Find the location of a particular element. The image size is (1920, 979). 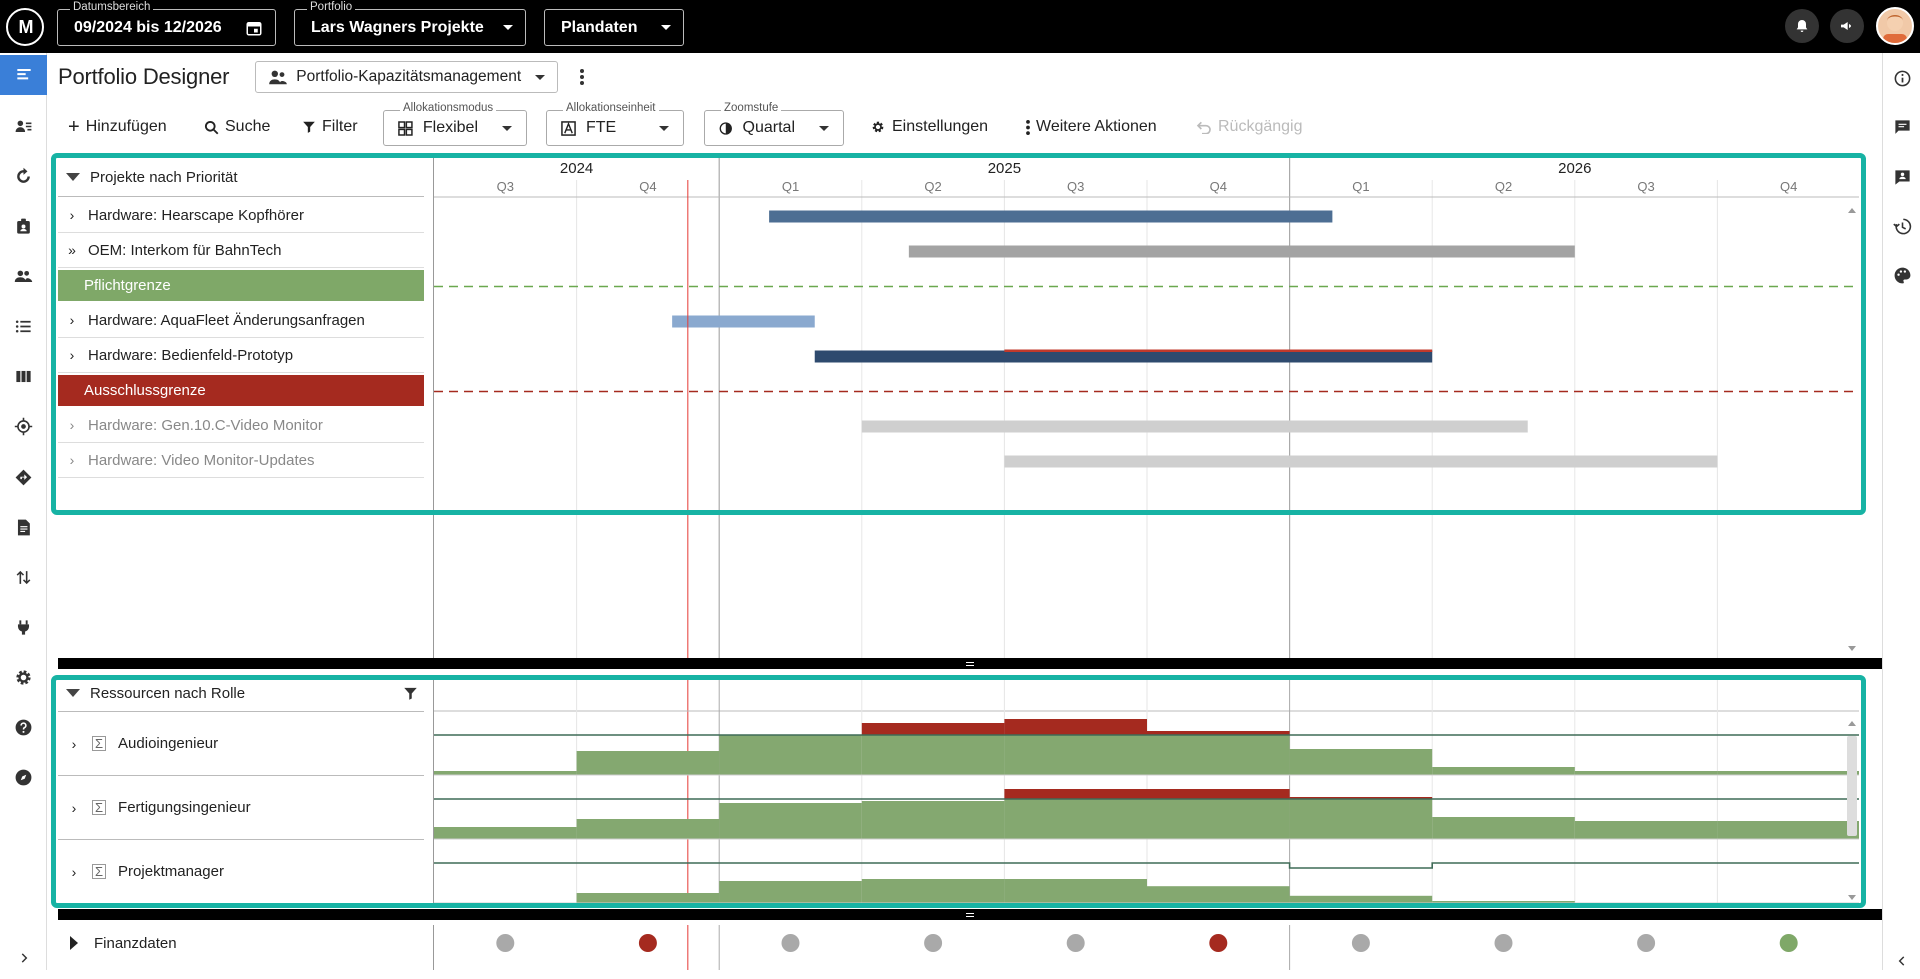

nav-item-badge is located at coordinates (23, 226).